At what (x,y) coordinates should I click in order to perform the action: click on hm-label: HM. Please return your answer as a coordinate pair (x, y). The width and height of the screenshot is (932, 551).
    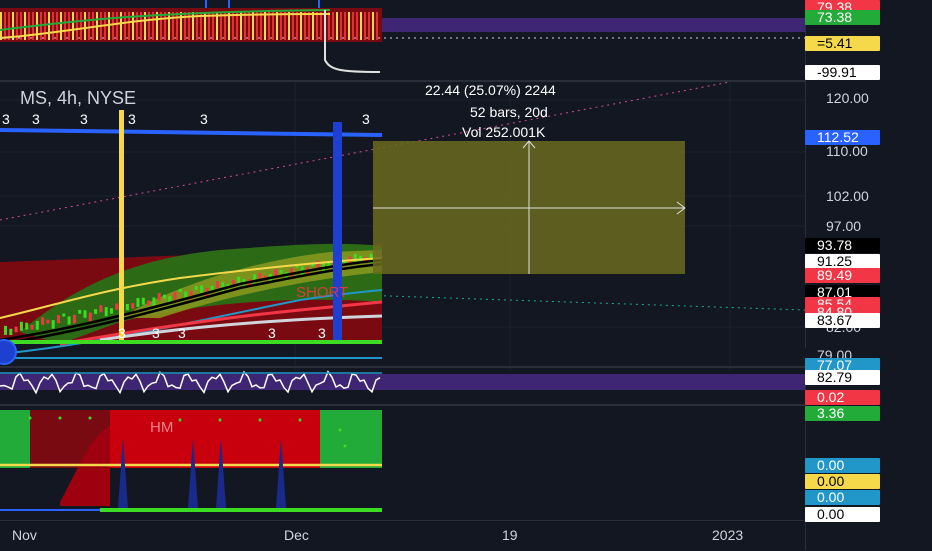
    Looking at the image, I should click on (161, 427).